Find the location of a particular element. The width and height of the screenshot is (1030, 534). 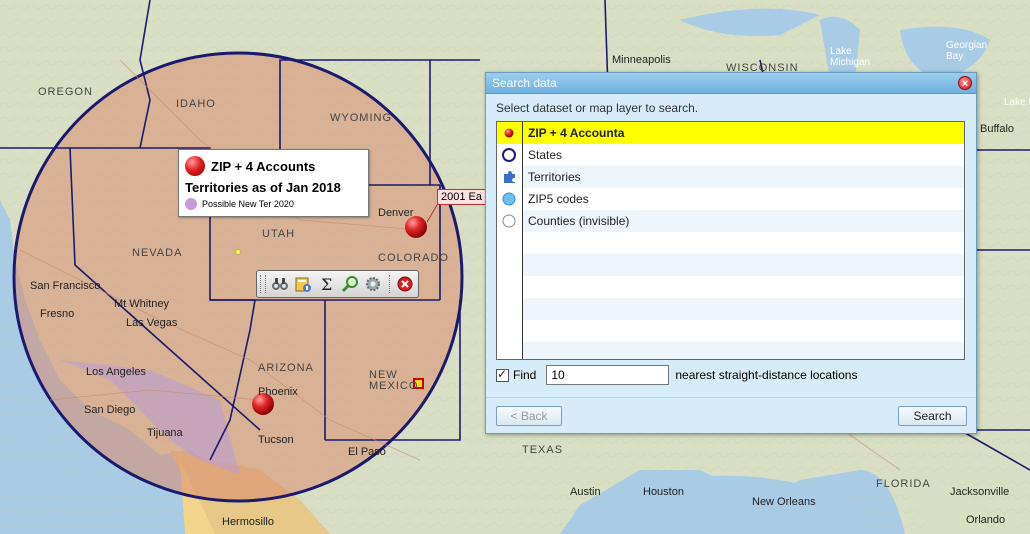

state-label-arizona: ARIZONA is located at coordinates (286, 368).